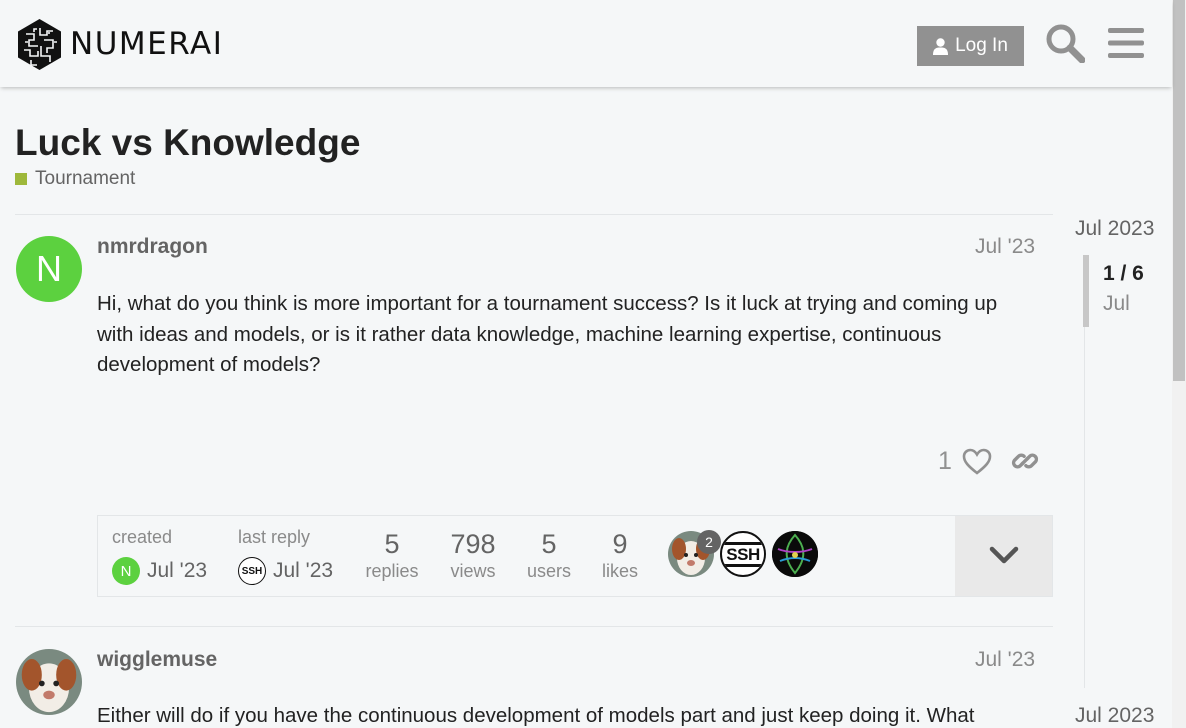  I want to click on created-avatar: N, so click(126, 571).